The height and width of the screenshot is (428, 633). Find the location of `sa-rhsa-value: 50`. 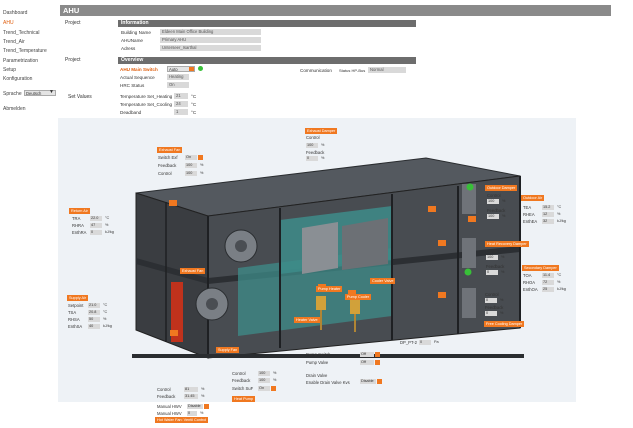

sa-rhsa-value: 50 is located at coordinates (94, 319).